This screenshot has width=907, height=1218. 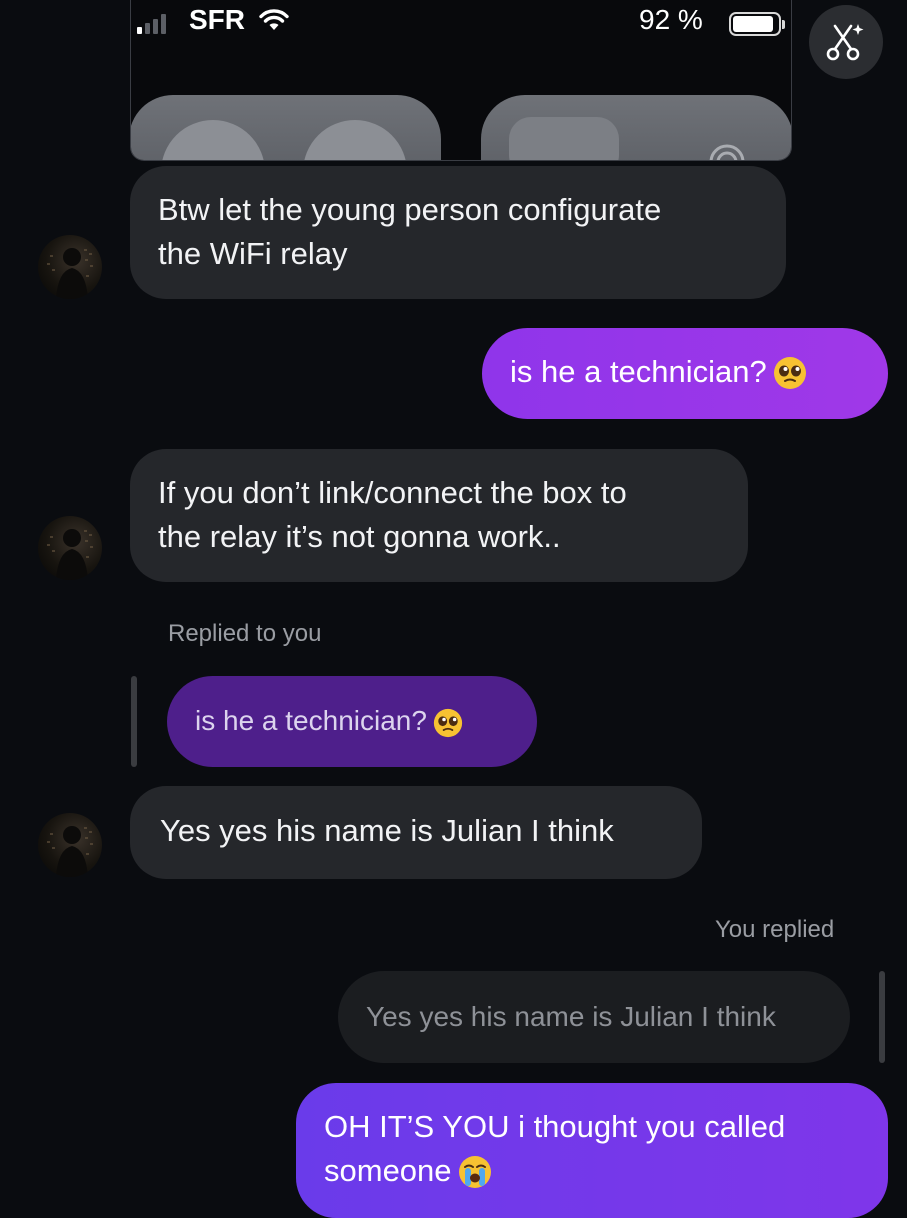 I want to click on magic-scissors-button, so click(x=846, y=42).